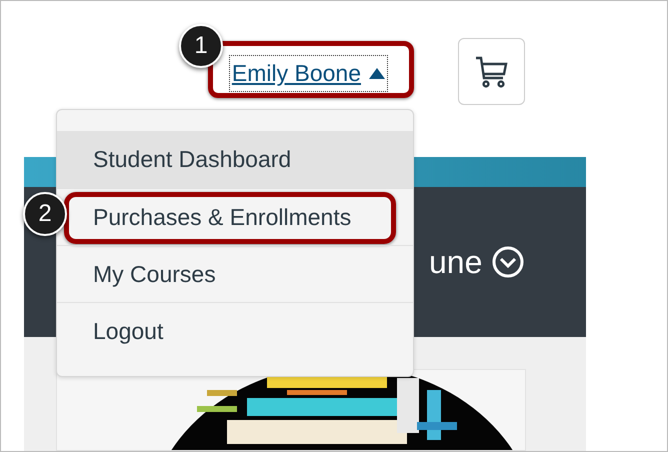  What do you see at coordinates (235, 273) in the screenshot?
I see `menu-item: My Courses` at bounding box center [235, 273].